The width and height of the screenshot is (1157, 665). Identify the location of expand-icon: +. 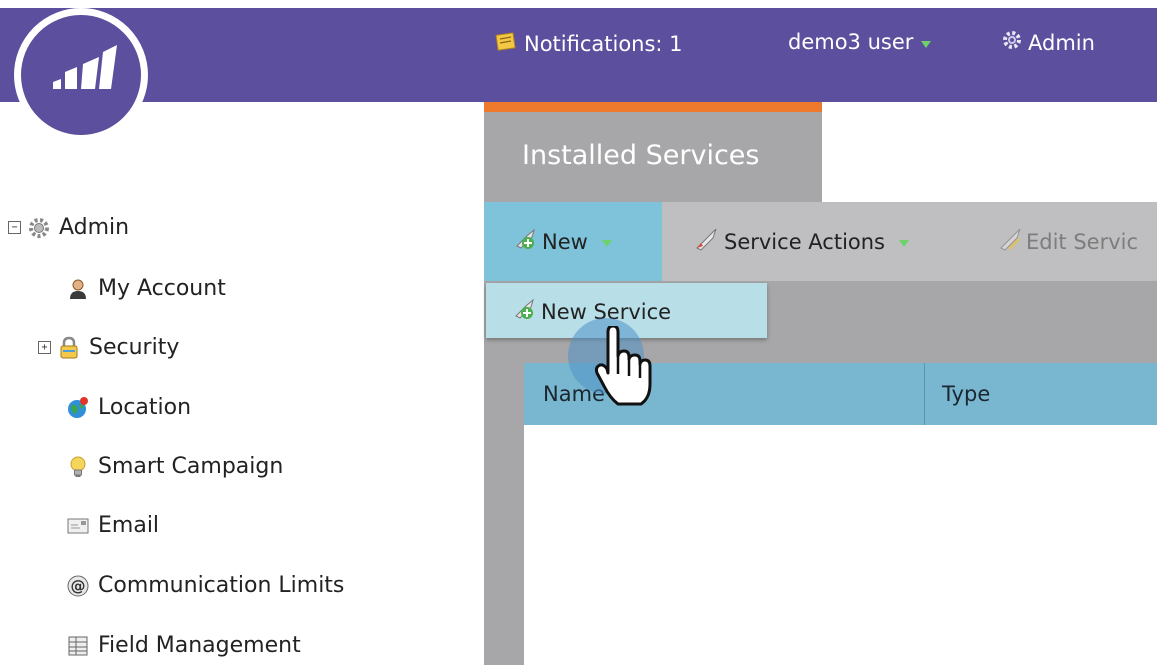
(44, 347).